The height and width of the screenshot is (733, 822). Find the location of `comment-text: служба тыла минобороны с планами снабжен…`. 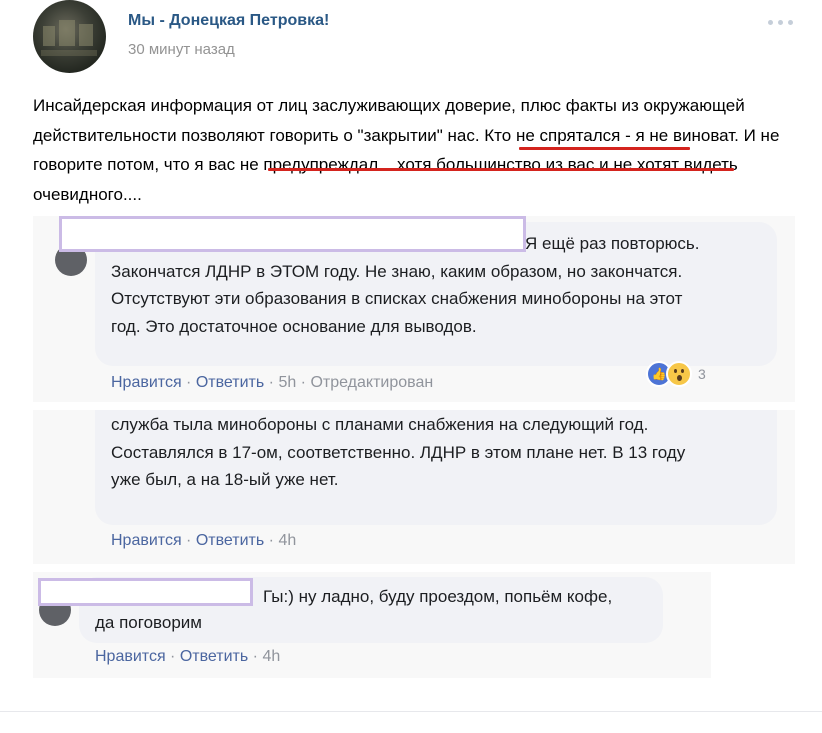

comment-text: служба тыла минобороны с планами снабжен… is located at coordinates (398, 452).